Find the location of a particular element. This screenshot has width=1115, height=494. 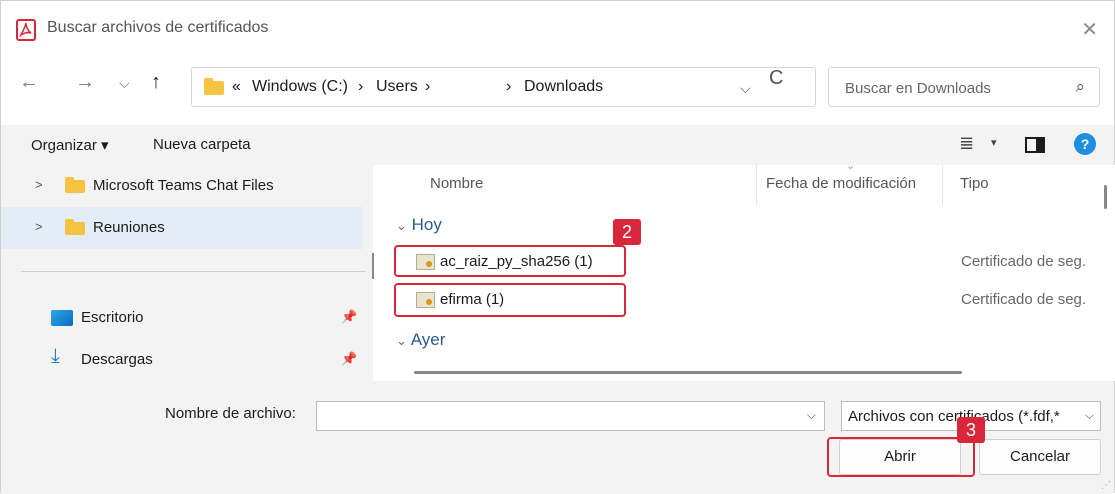

vertical-scrollbar is located at coordinates (1105, 197).